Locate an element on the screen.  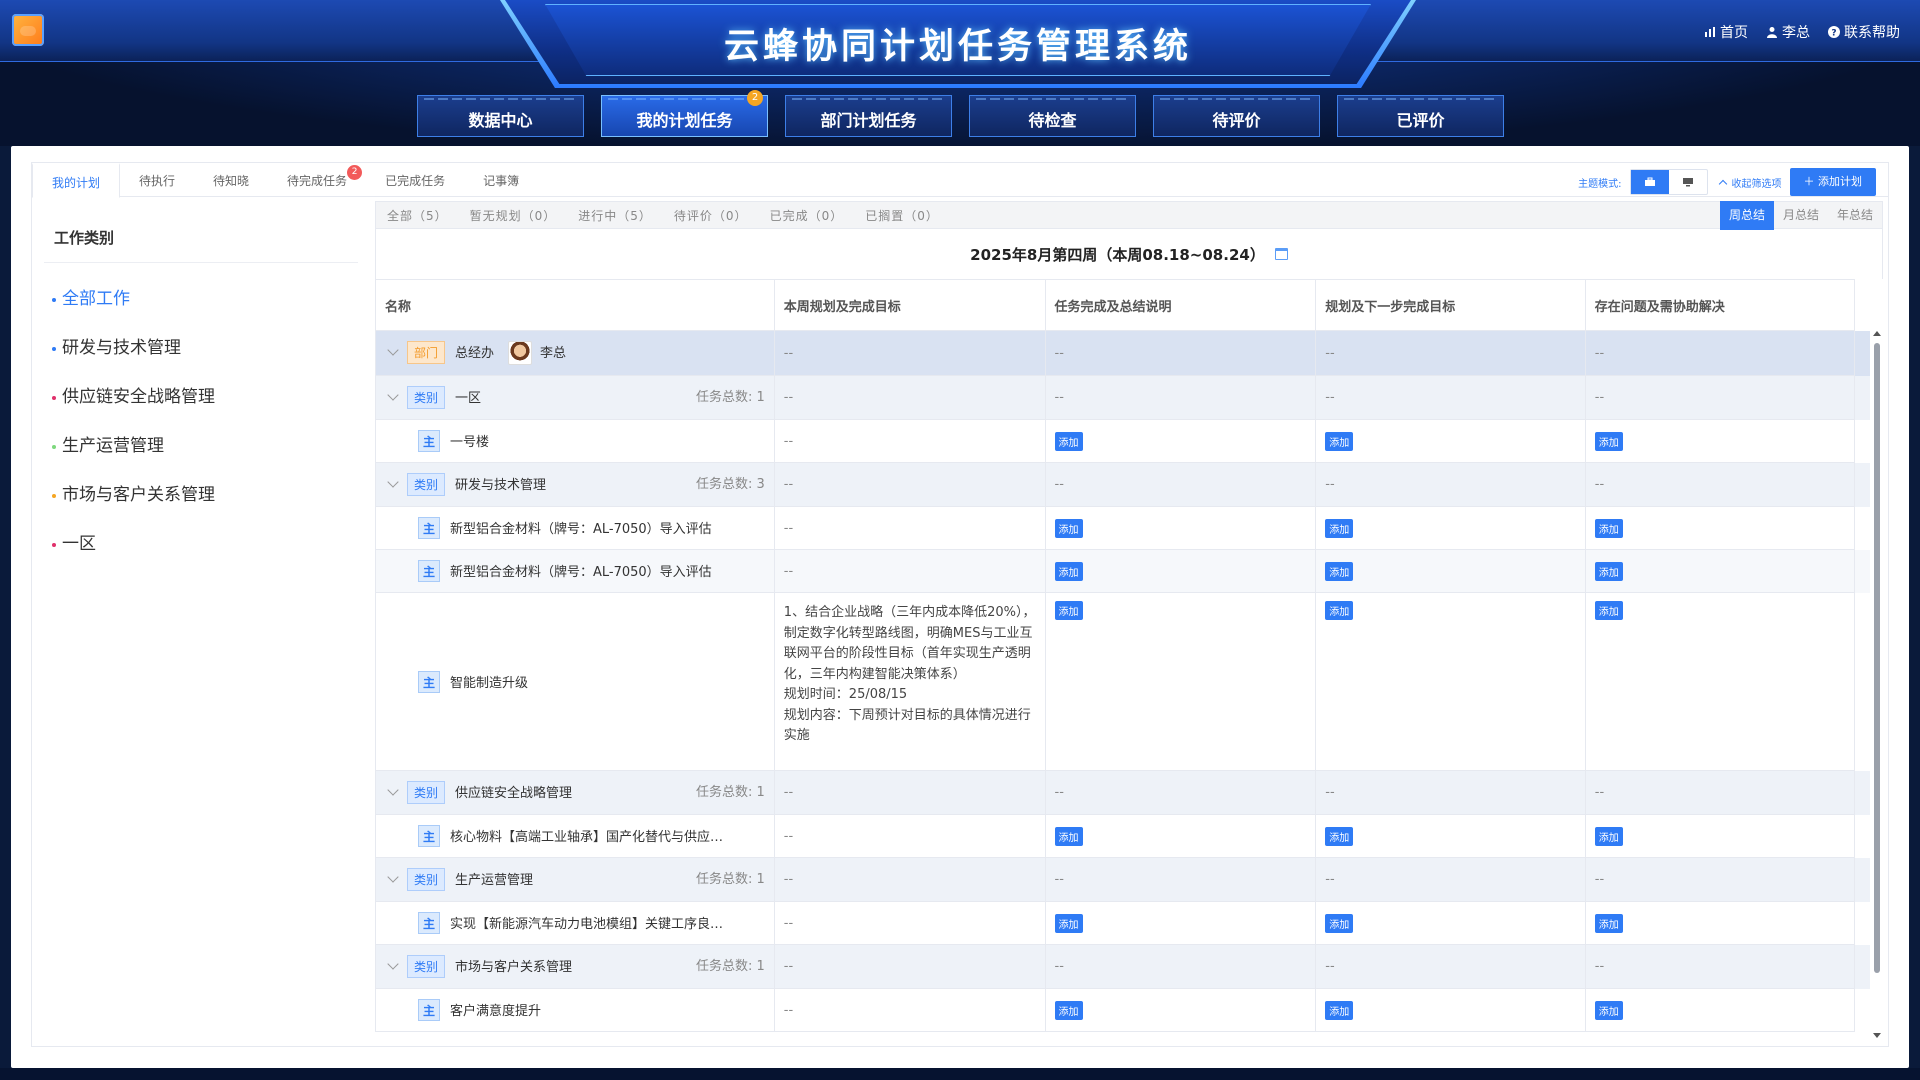
nav-tab-reviewed: 已评价 is located at coordinates (1420, 116).